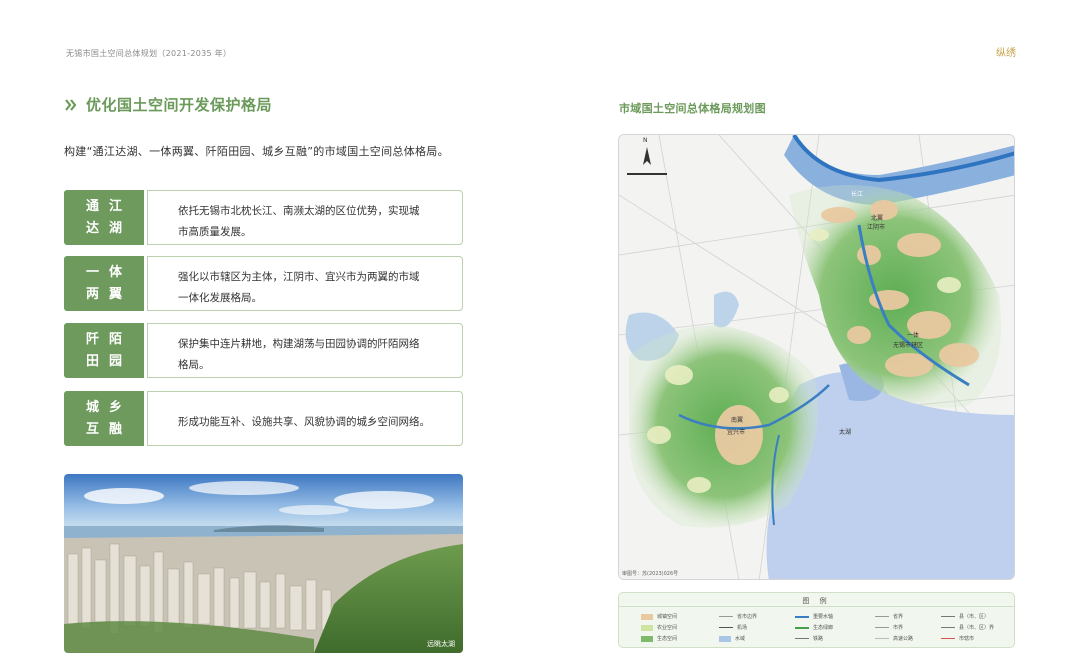 This screenshot has width=1080, height=666. What do you see at coordinates (732, 638) in the screenshot?
I see `legend-item: 水域` at bounding box center [732, 638].